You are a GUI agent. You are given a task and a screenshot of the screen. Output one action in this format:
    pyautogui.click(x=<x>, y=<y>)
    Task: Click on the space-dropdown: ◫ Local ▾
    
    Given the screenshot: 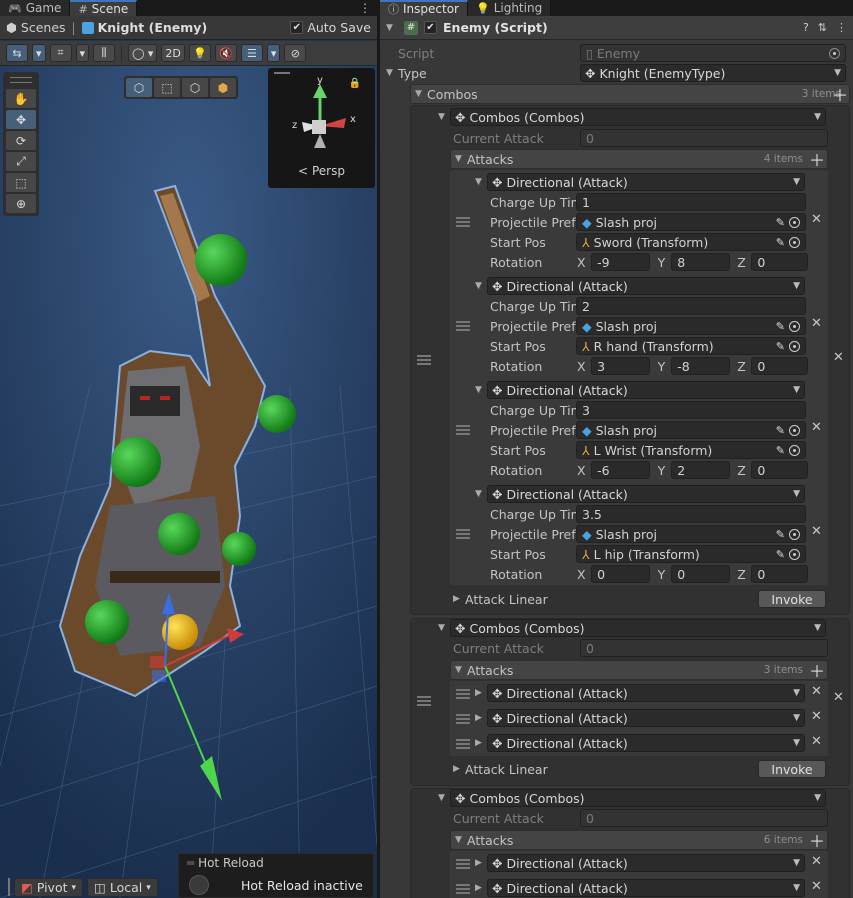 What is the action you would take?
    pyautogui.click(x=122, y=887)
    